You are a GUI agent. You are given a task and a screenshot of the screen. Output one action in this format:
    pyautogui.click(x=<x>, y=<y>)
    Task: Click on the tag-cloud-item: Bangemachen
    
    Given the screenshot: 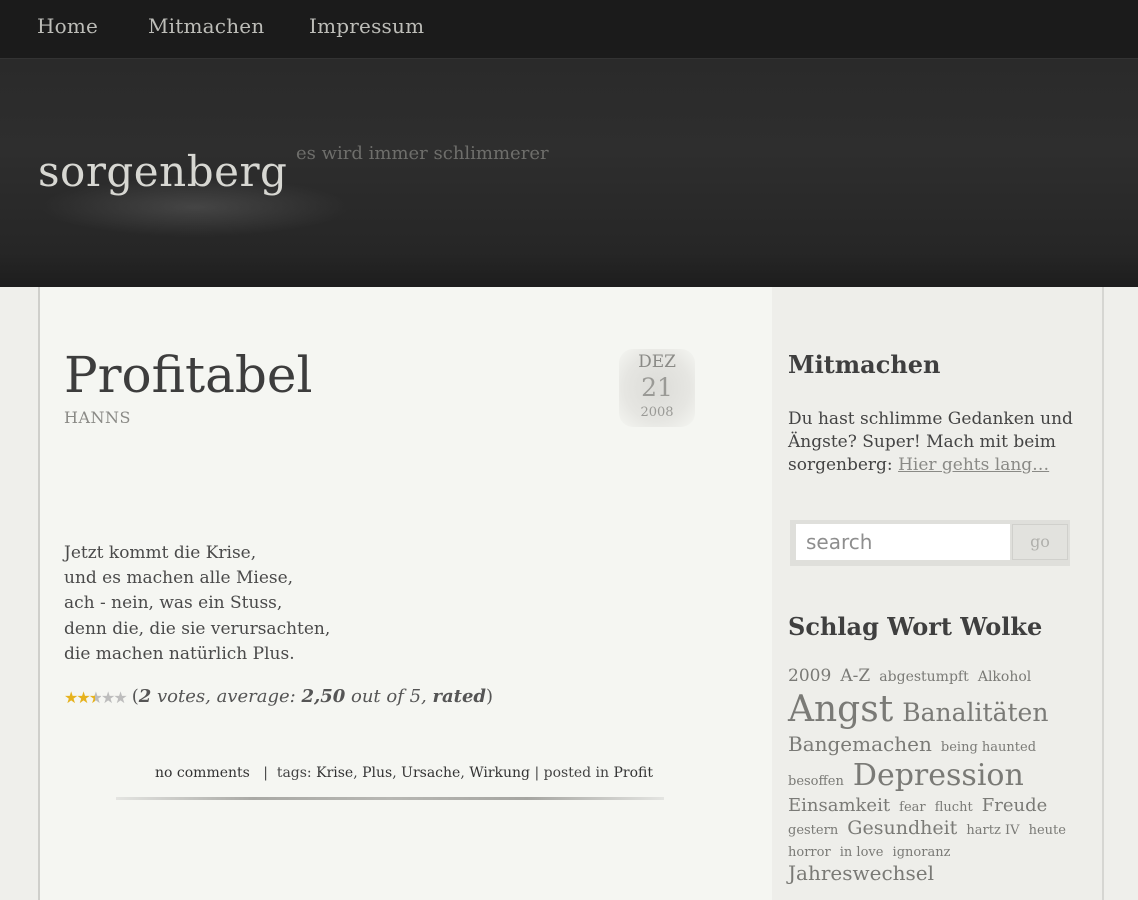 What is the action you would take?
    pyautogui.click(x=860, y=744)
    